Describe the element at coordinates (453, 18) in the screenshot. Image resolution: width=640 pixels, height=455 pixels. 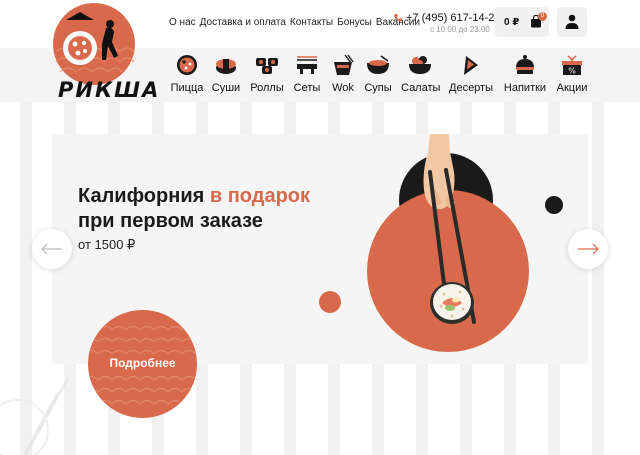
I see `phone-number: +7 (495) 617-14-24` at that location.